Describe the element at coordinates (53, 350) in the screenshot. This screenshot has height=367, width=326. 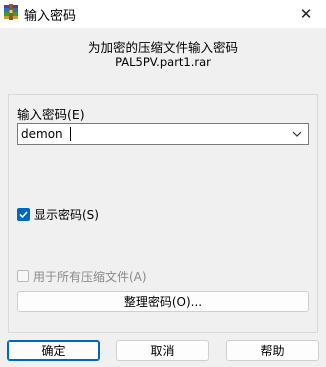
I see `ok-button: 确定` at that location.